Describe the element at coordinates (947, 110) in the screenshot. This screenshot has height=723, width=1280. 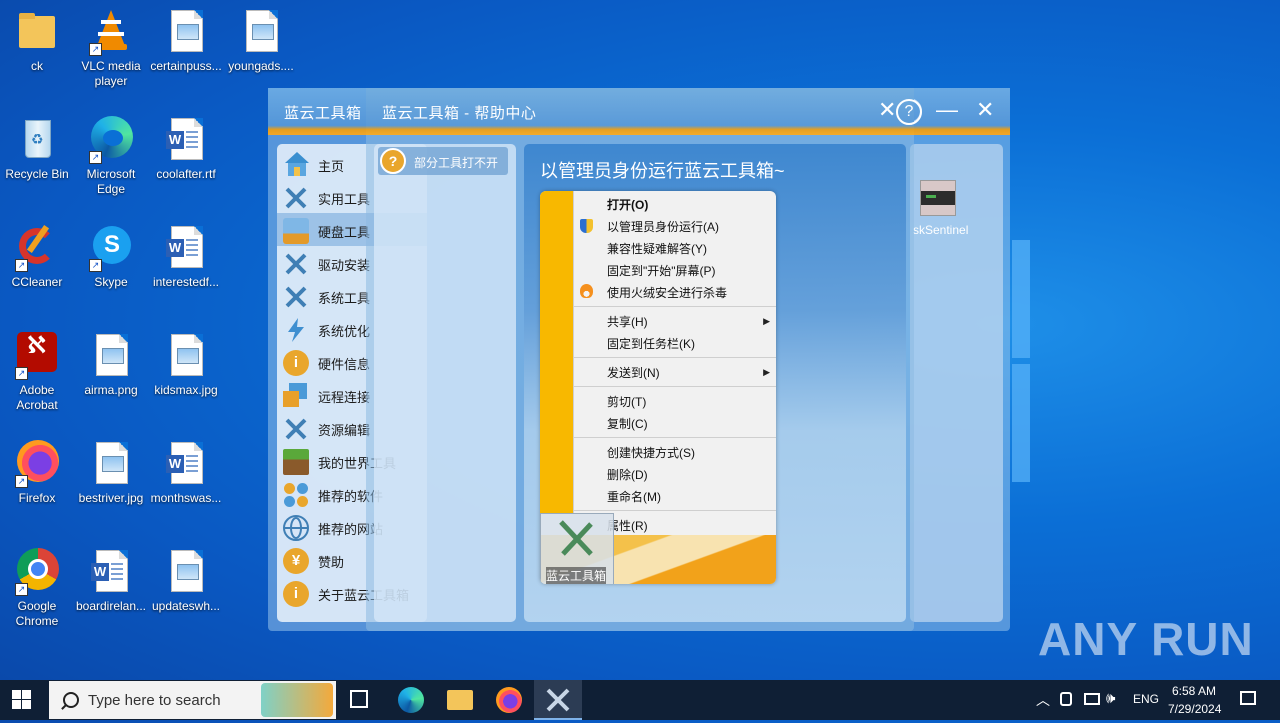
I see `minimize-button: —` at that location.